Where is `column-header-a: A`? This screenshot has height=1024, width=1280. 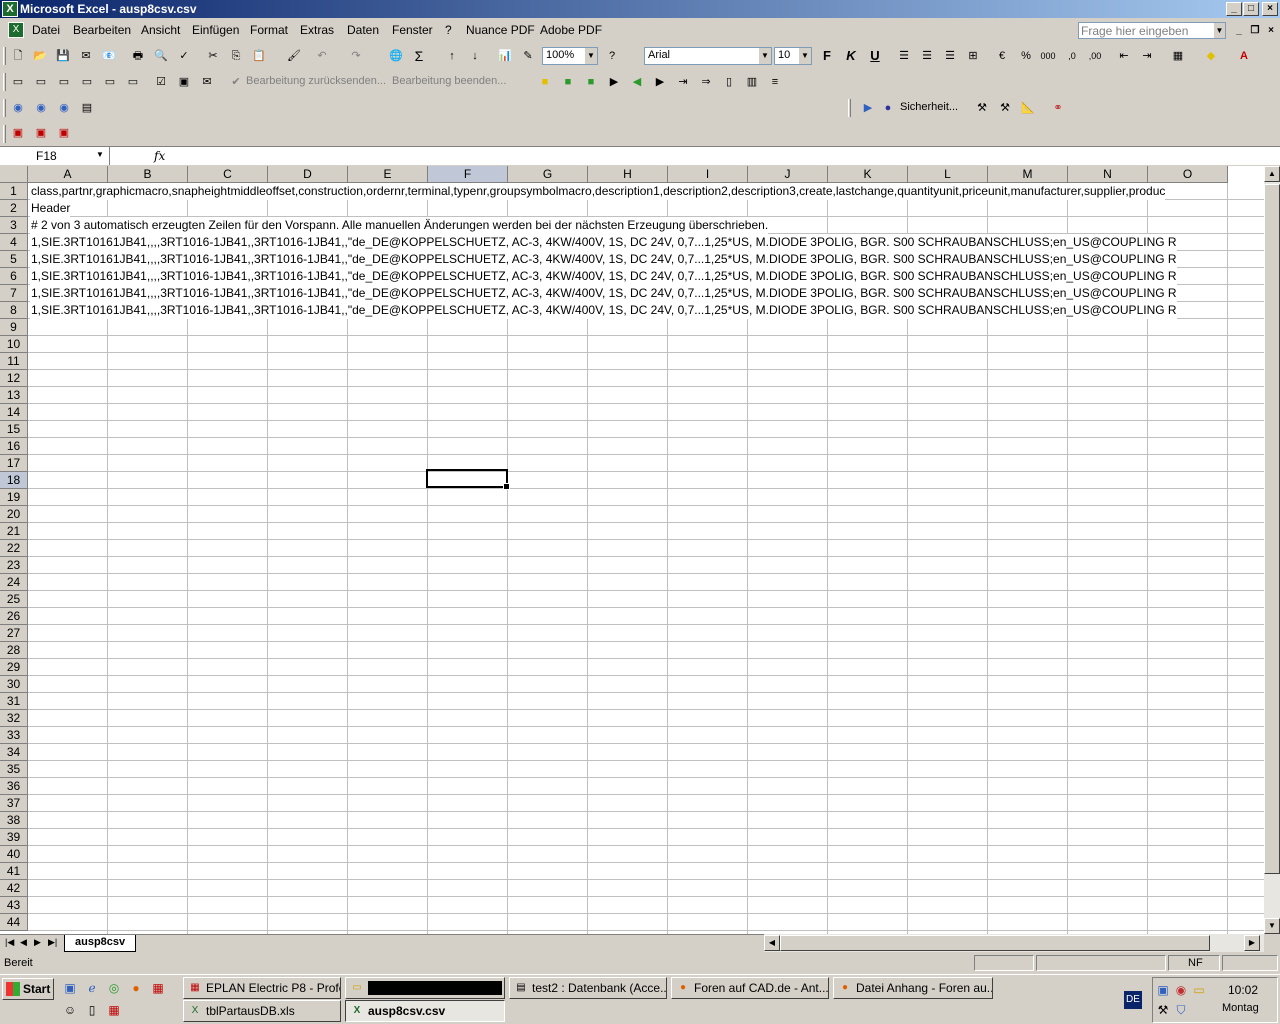 column-header-a: A is located at coordinates (68, 174).